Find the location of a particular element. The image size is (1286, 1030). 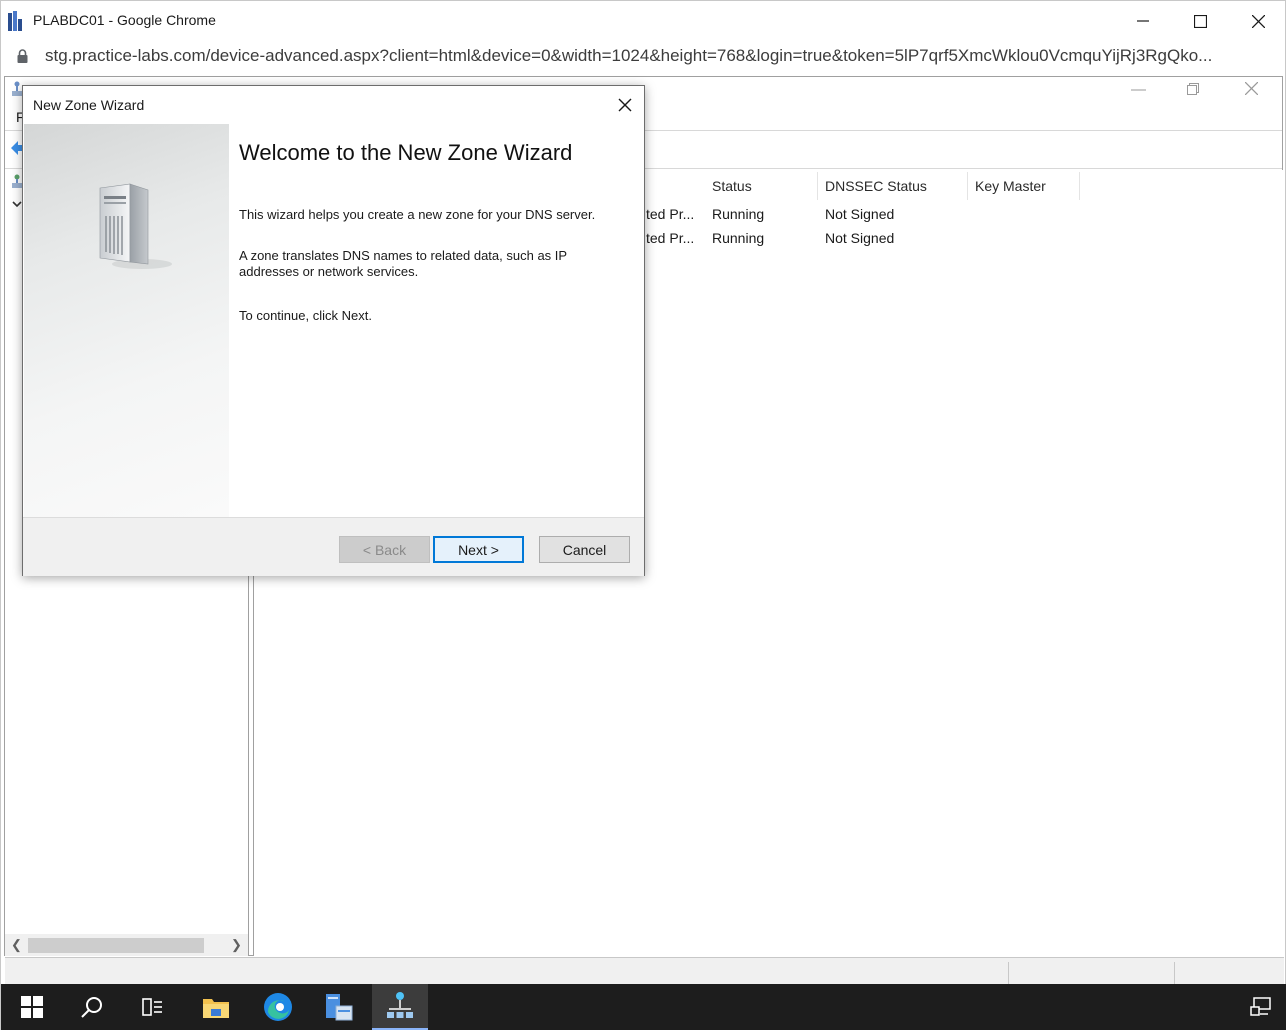

wizard-button-bar: < Back Next > Cancel is located at coordinates (333, 546).